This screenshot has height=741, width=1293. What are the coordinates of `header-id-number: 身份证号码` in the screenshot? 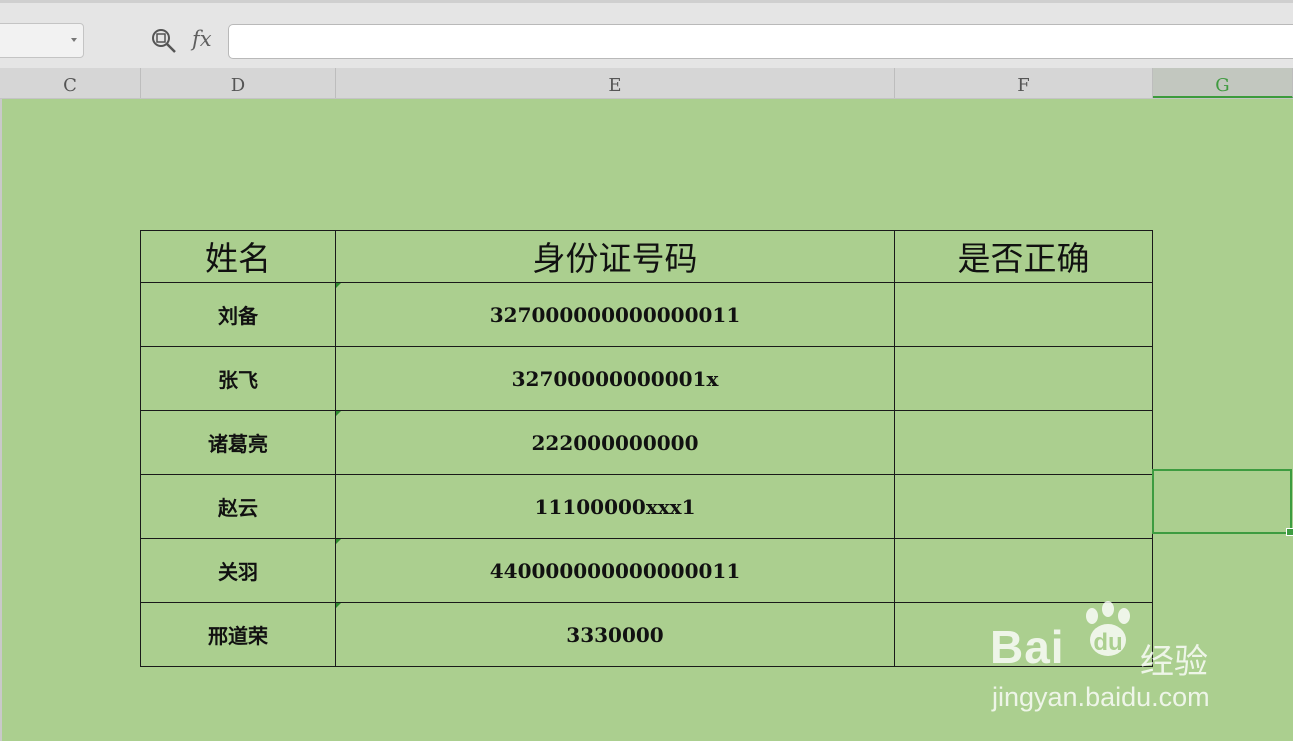 It's located at (615, 256).